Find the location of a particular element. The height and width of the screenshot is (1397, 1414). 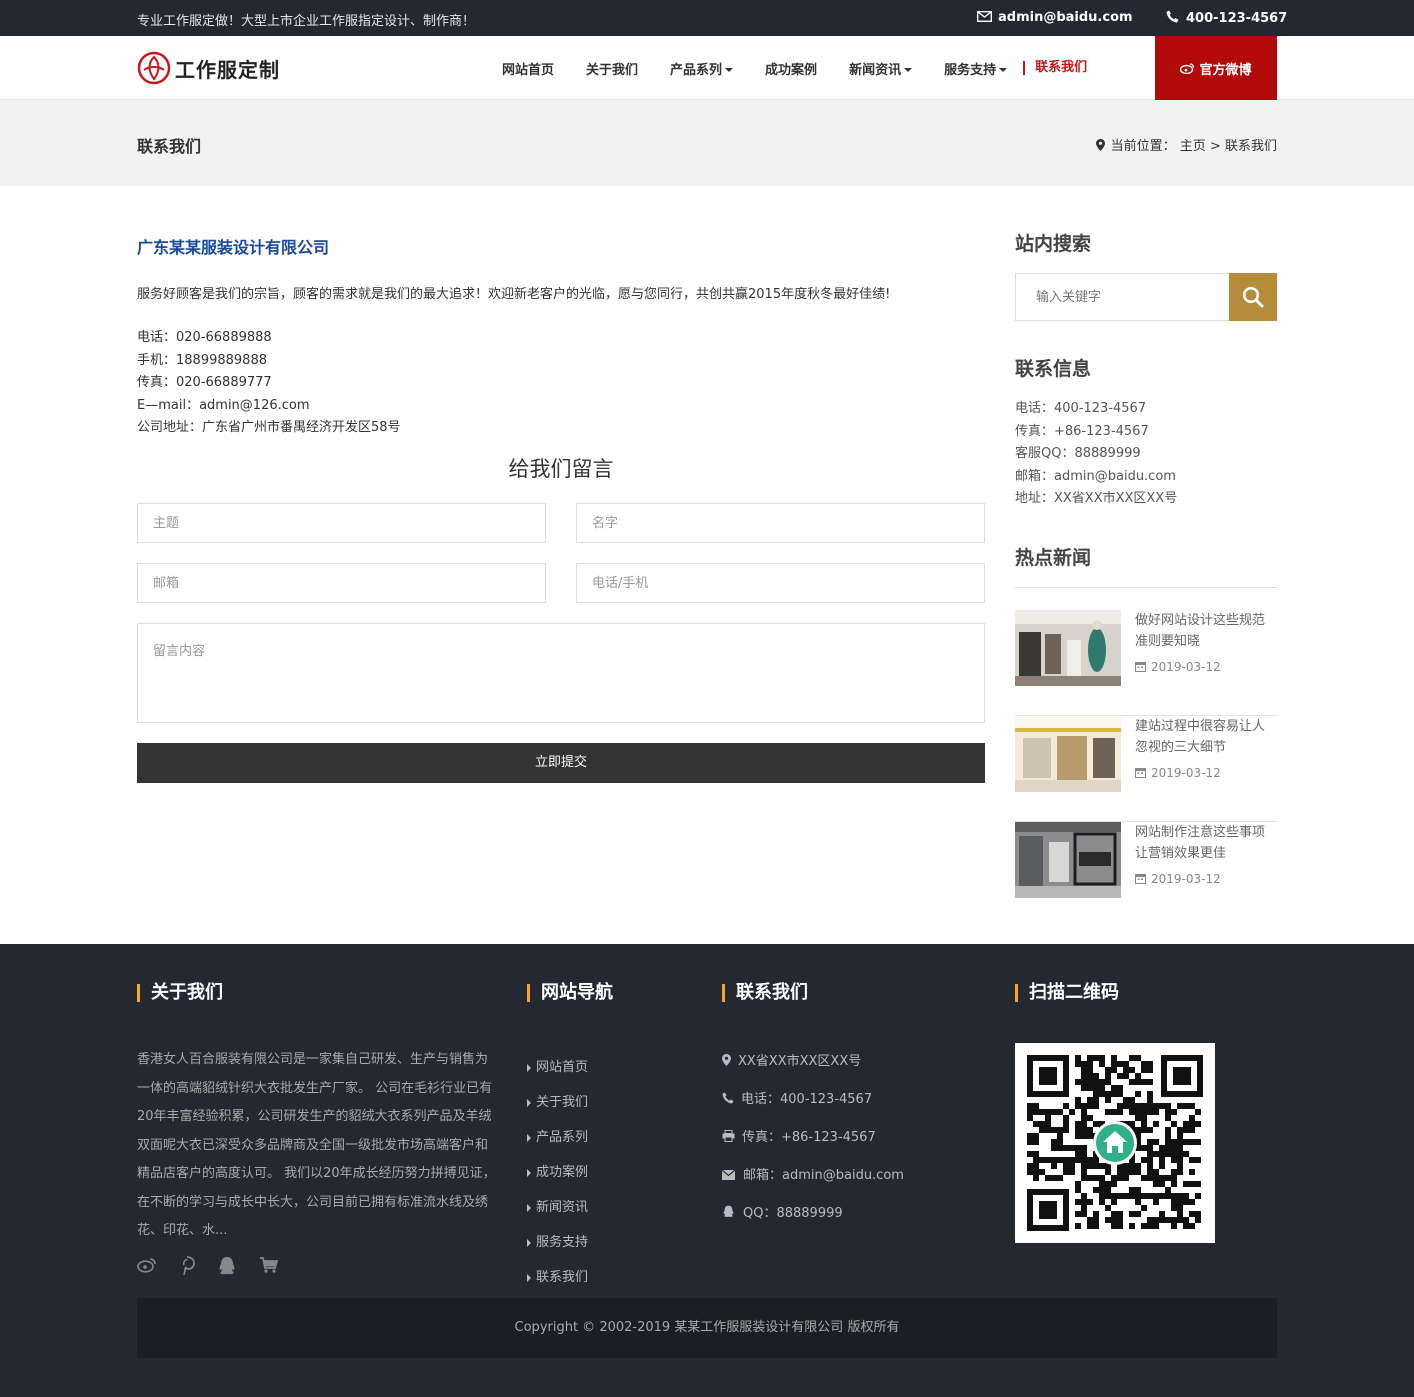

message-textarea is located at coordinates (561, 673).